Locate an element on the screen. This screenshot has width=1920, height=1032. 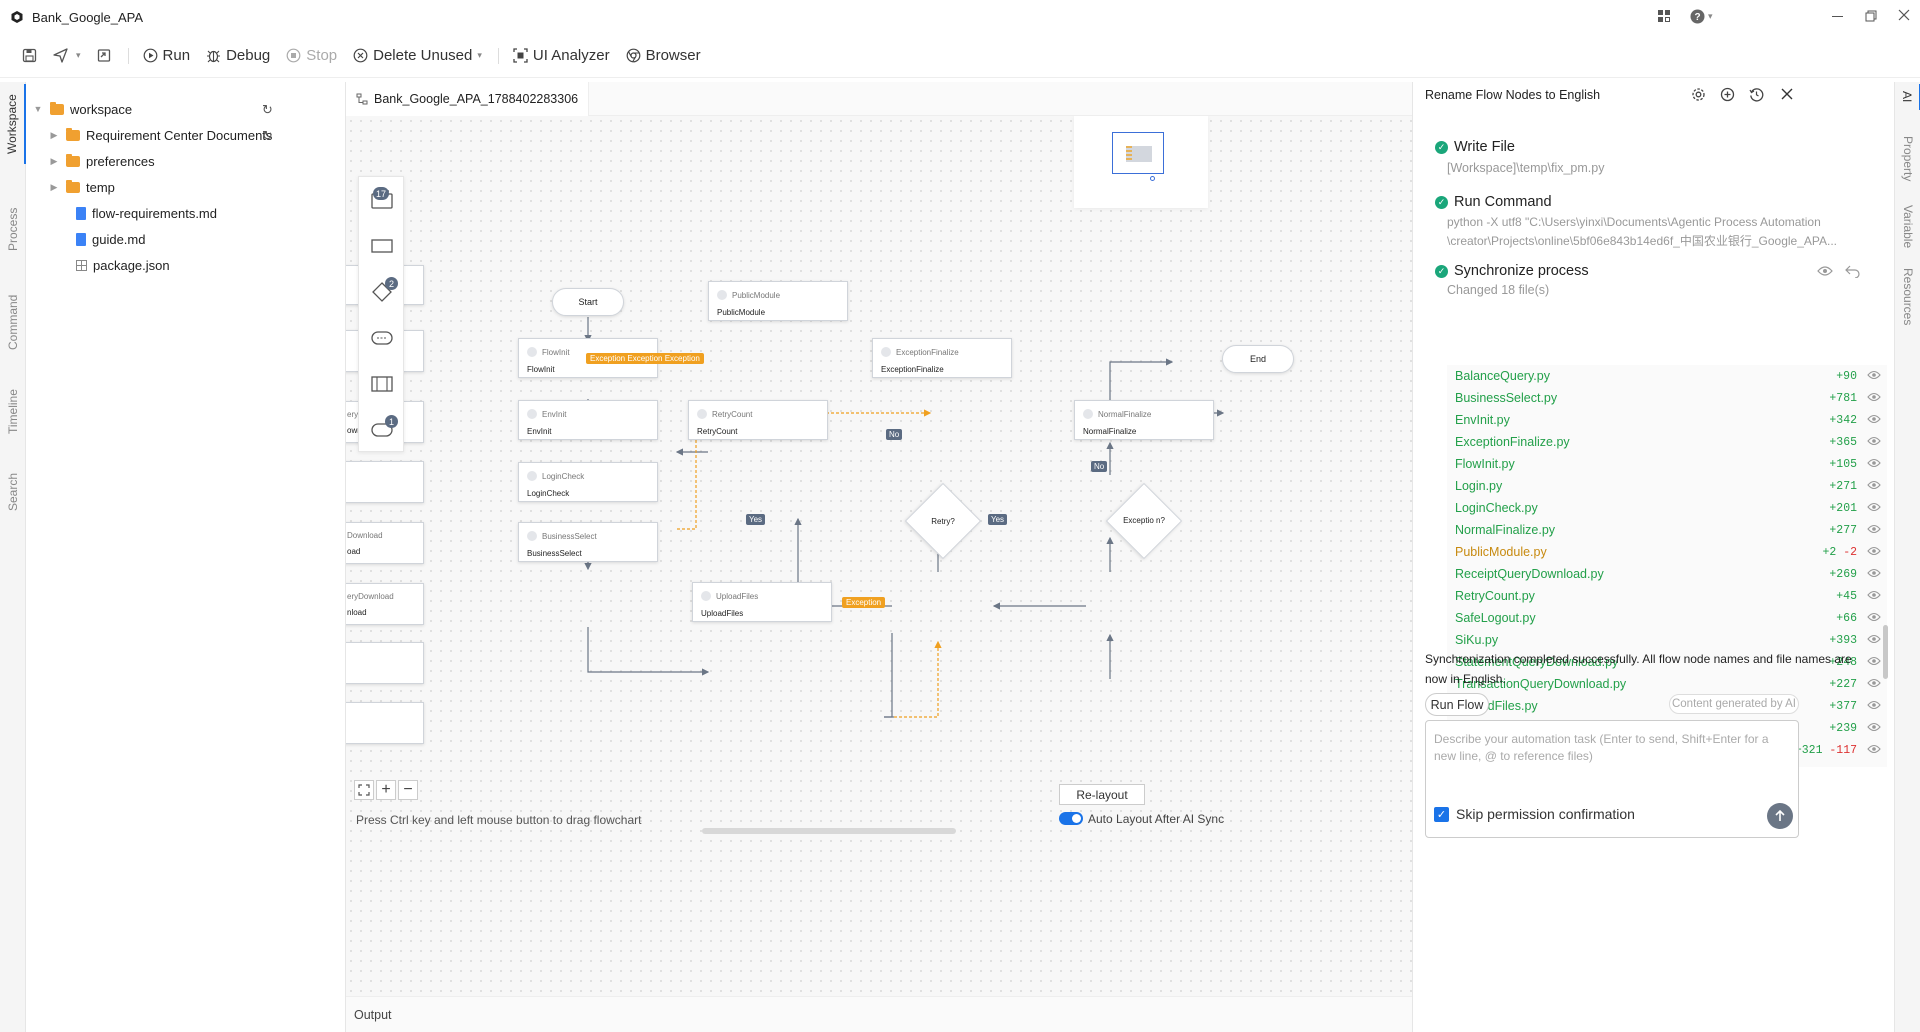
settings-icon is located at coordinates (1698, 96).